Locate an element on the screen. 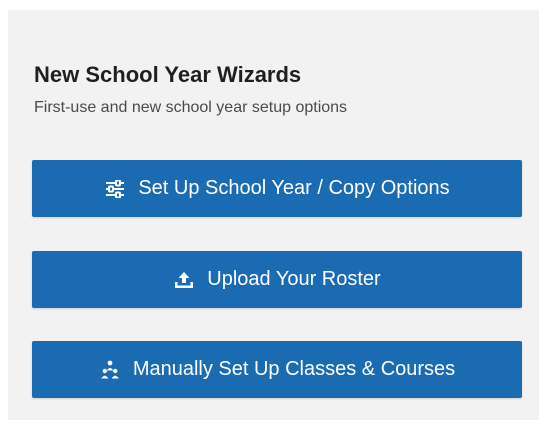  setup-school-year-button: Set Up School Year / Copy Options is located at coordinates (277, 188).